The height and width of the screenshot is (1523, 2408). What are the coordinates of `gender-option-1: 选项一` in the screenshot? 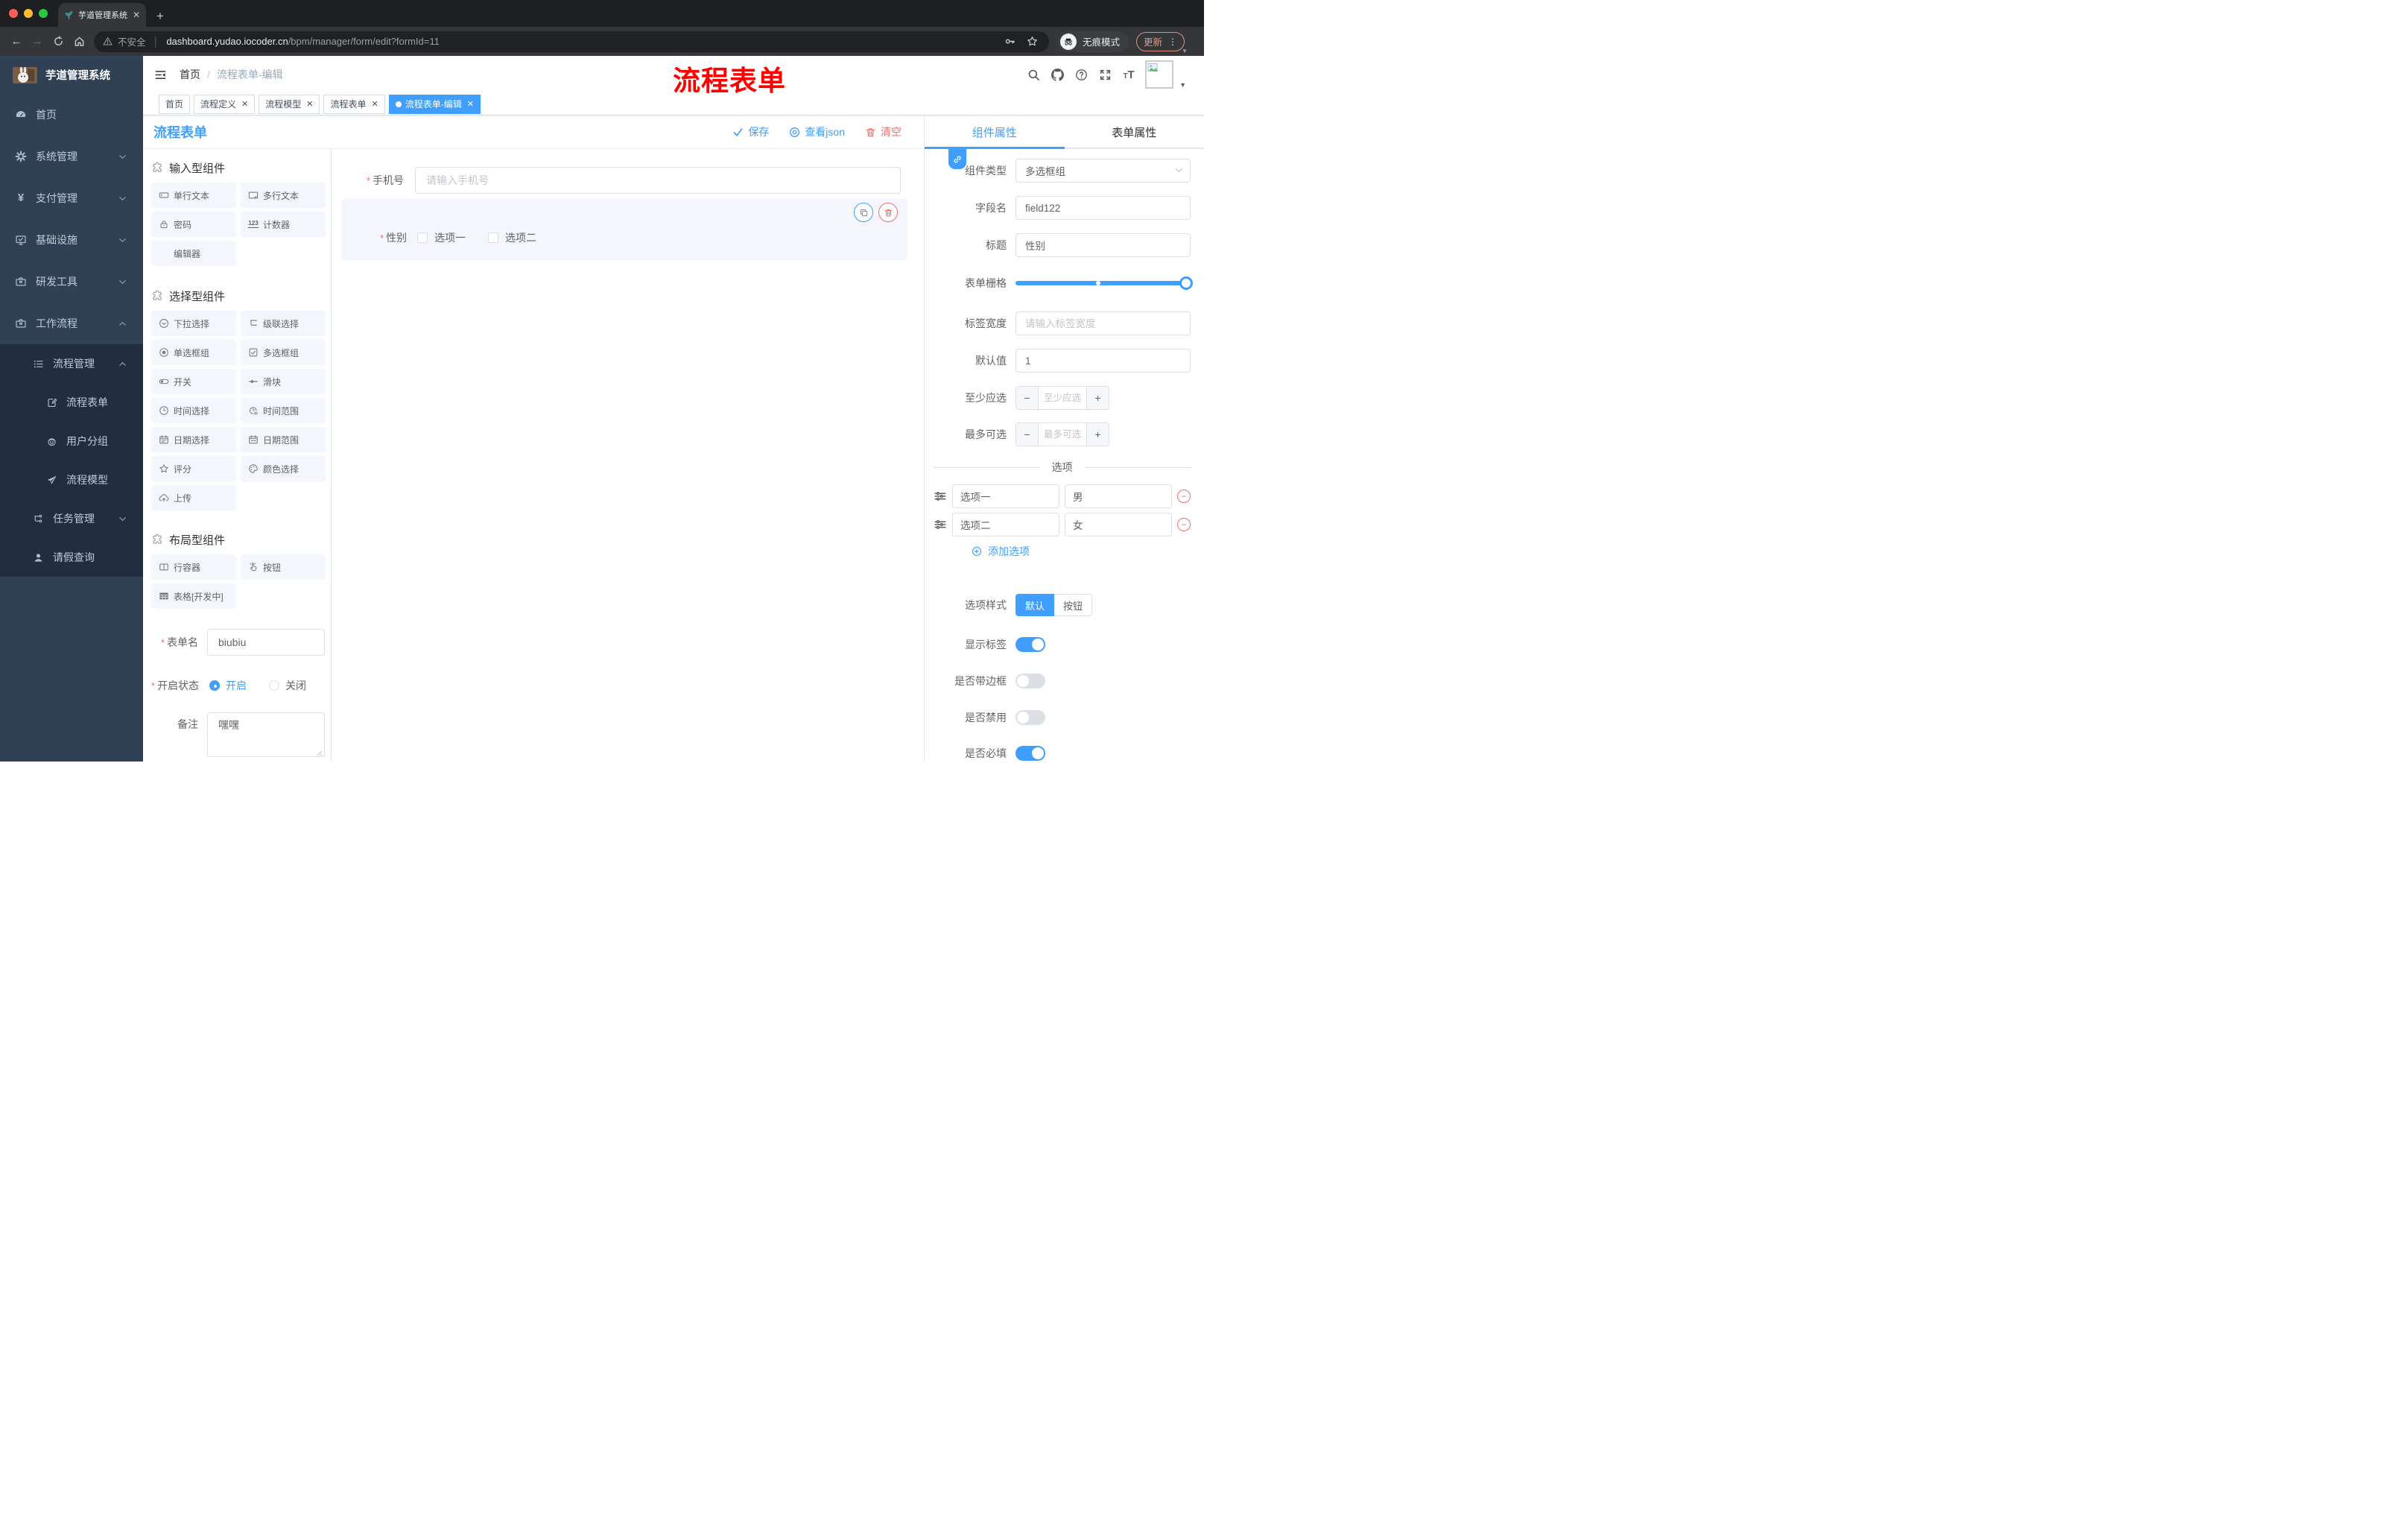 It's located at (441, 237).